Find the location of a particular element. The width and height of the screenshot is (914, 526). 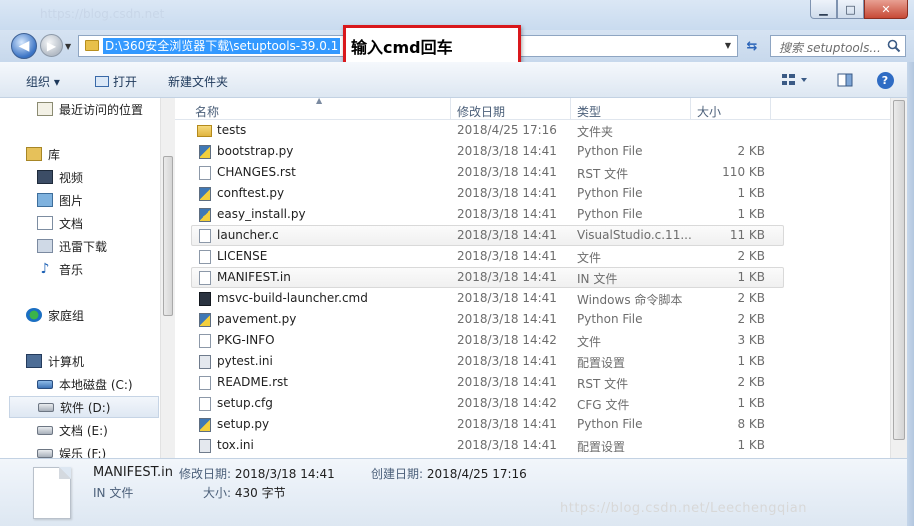

column-headers: ▲ 名称 修改日期 类型 大小 is located at coordinates (532, 109).